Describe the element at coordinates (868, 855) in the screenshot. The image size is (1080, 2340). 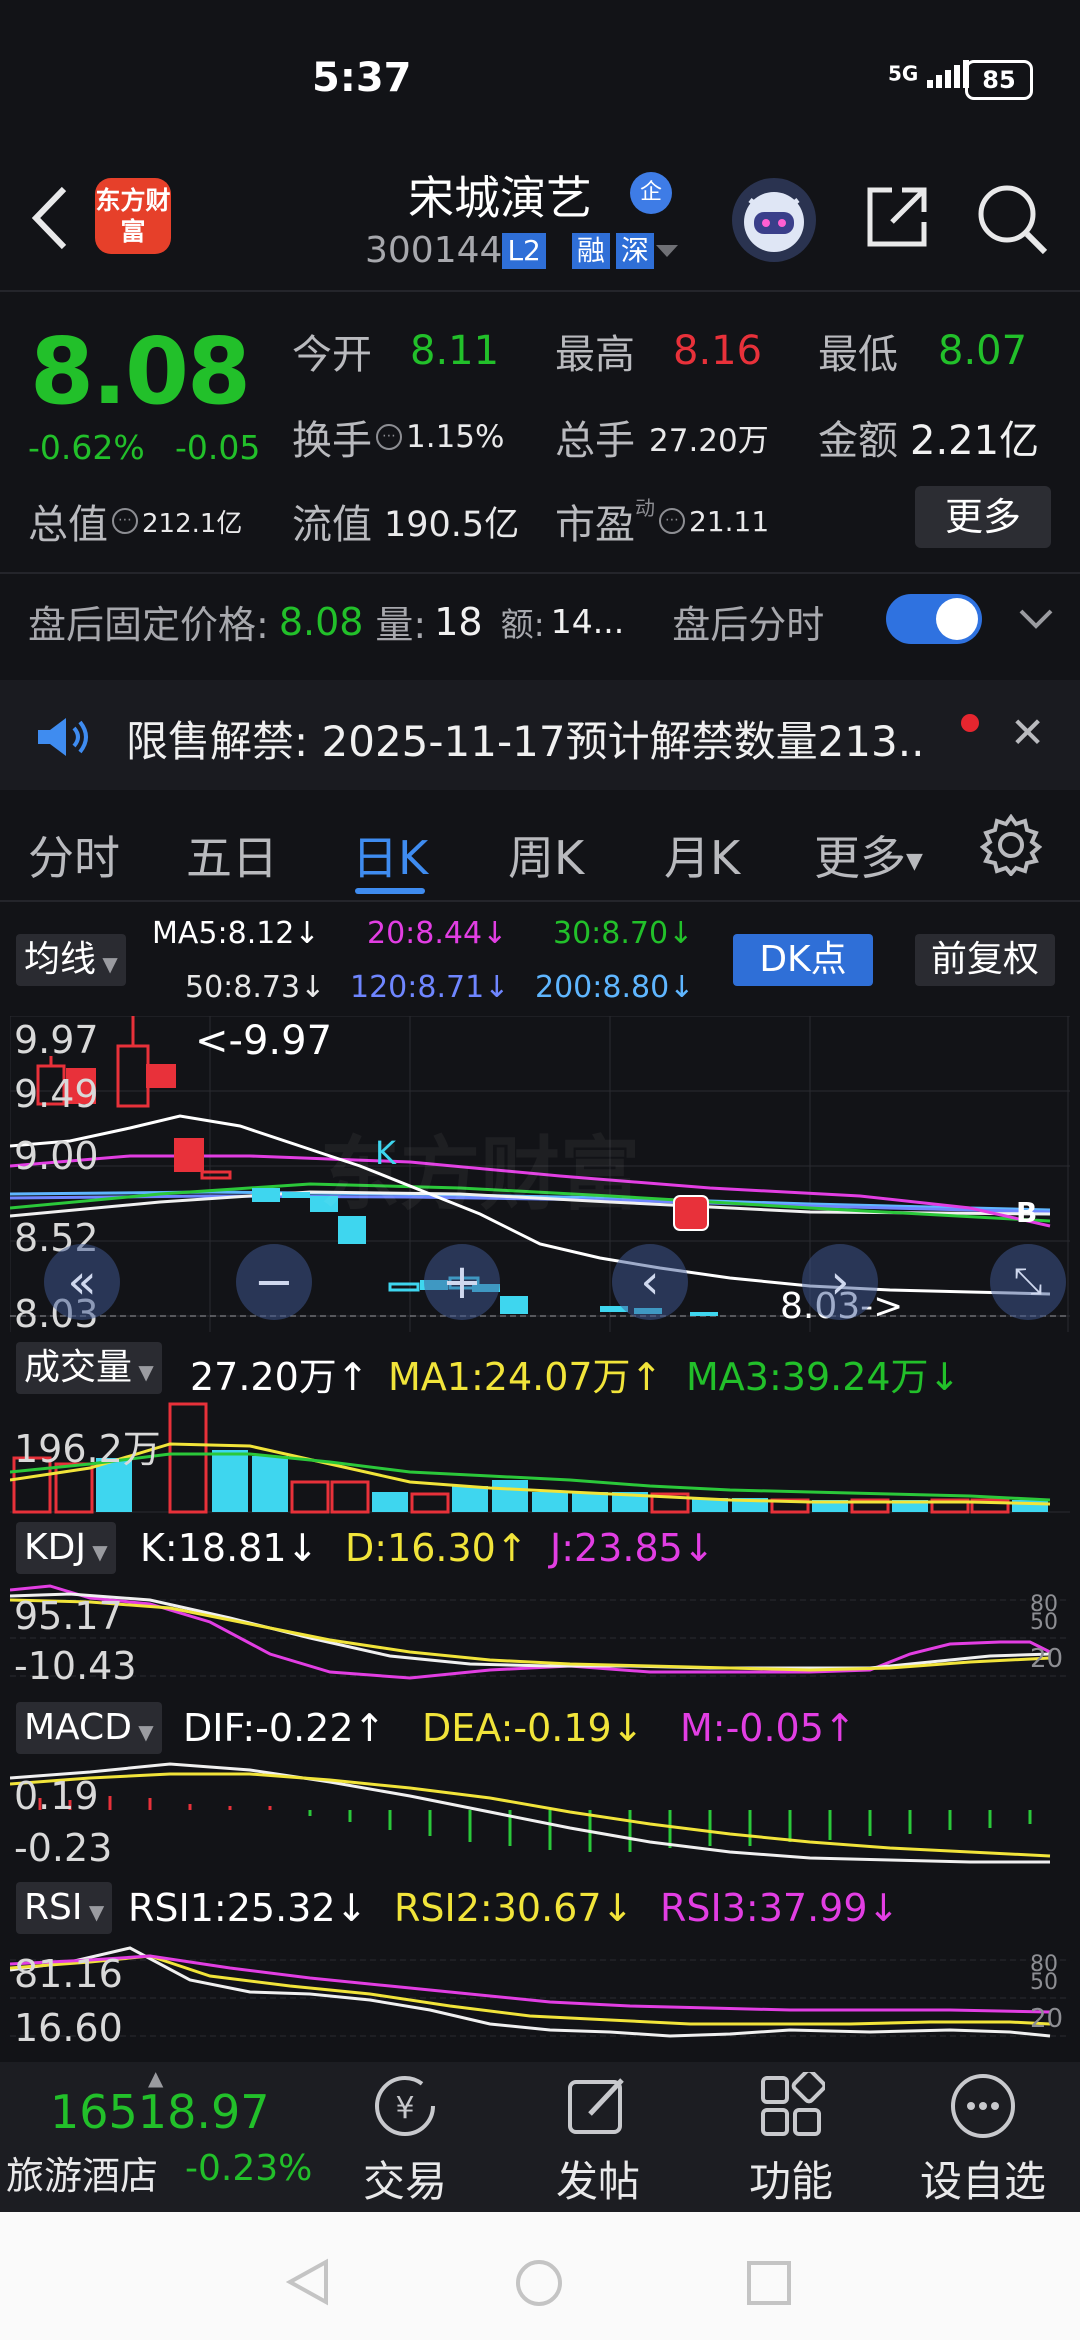
I see `tab-more: 更多▼` at that location.